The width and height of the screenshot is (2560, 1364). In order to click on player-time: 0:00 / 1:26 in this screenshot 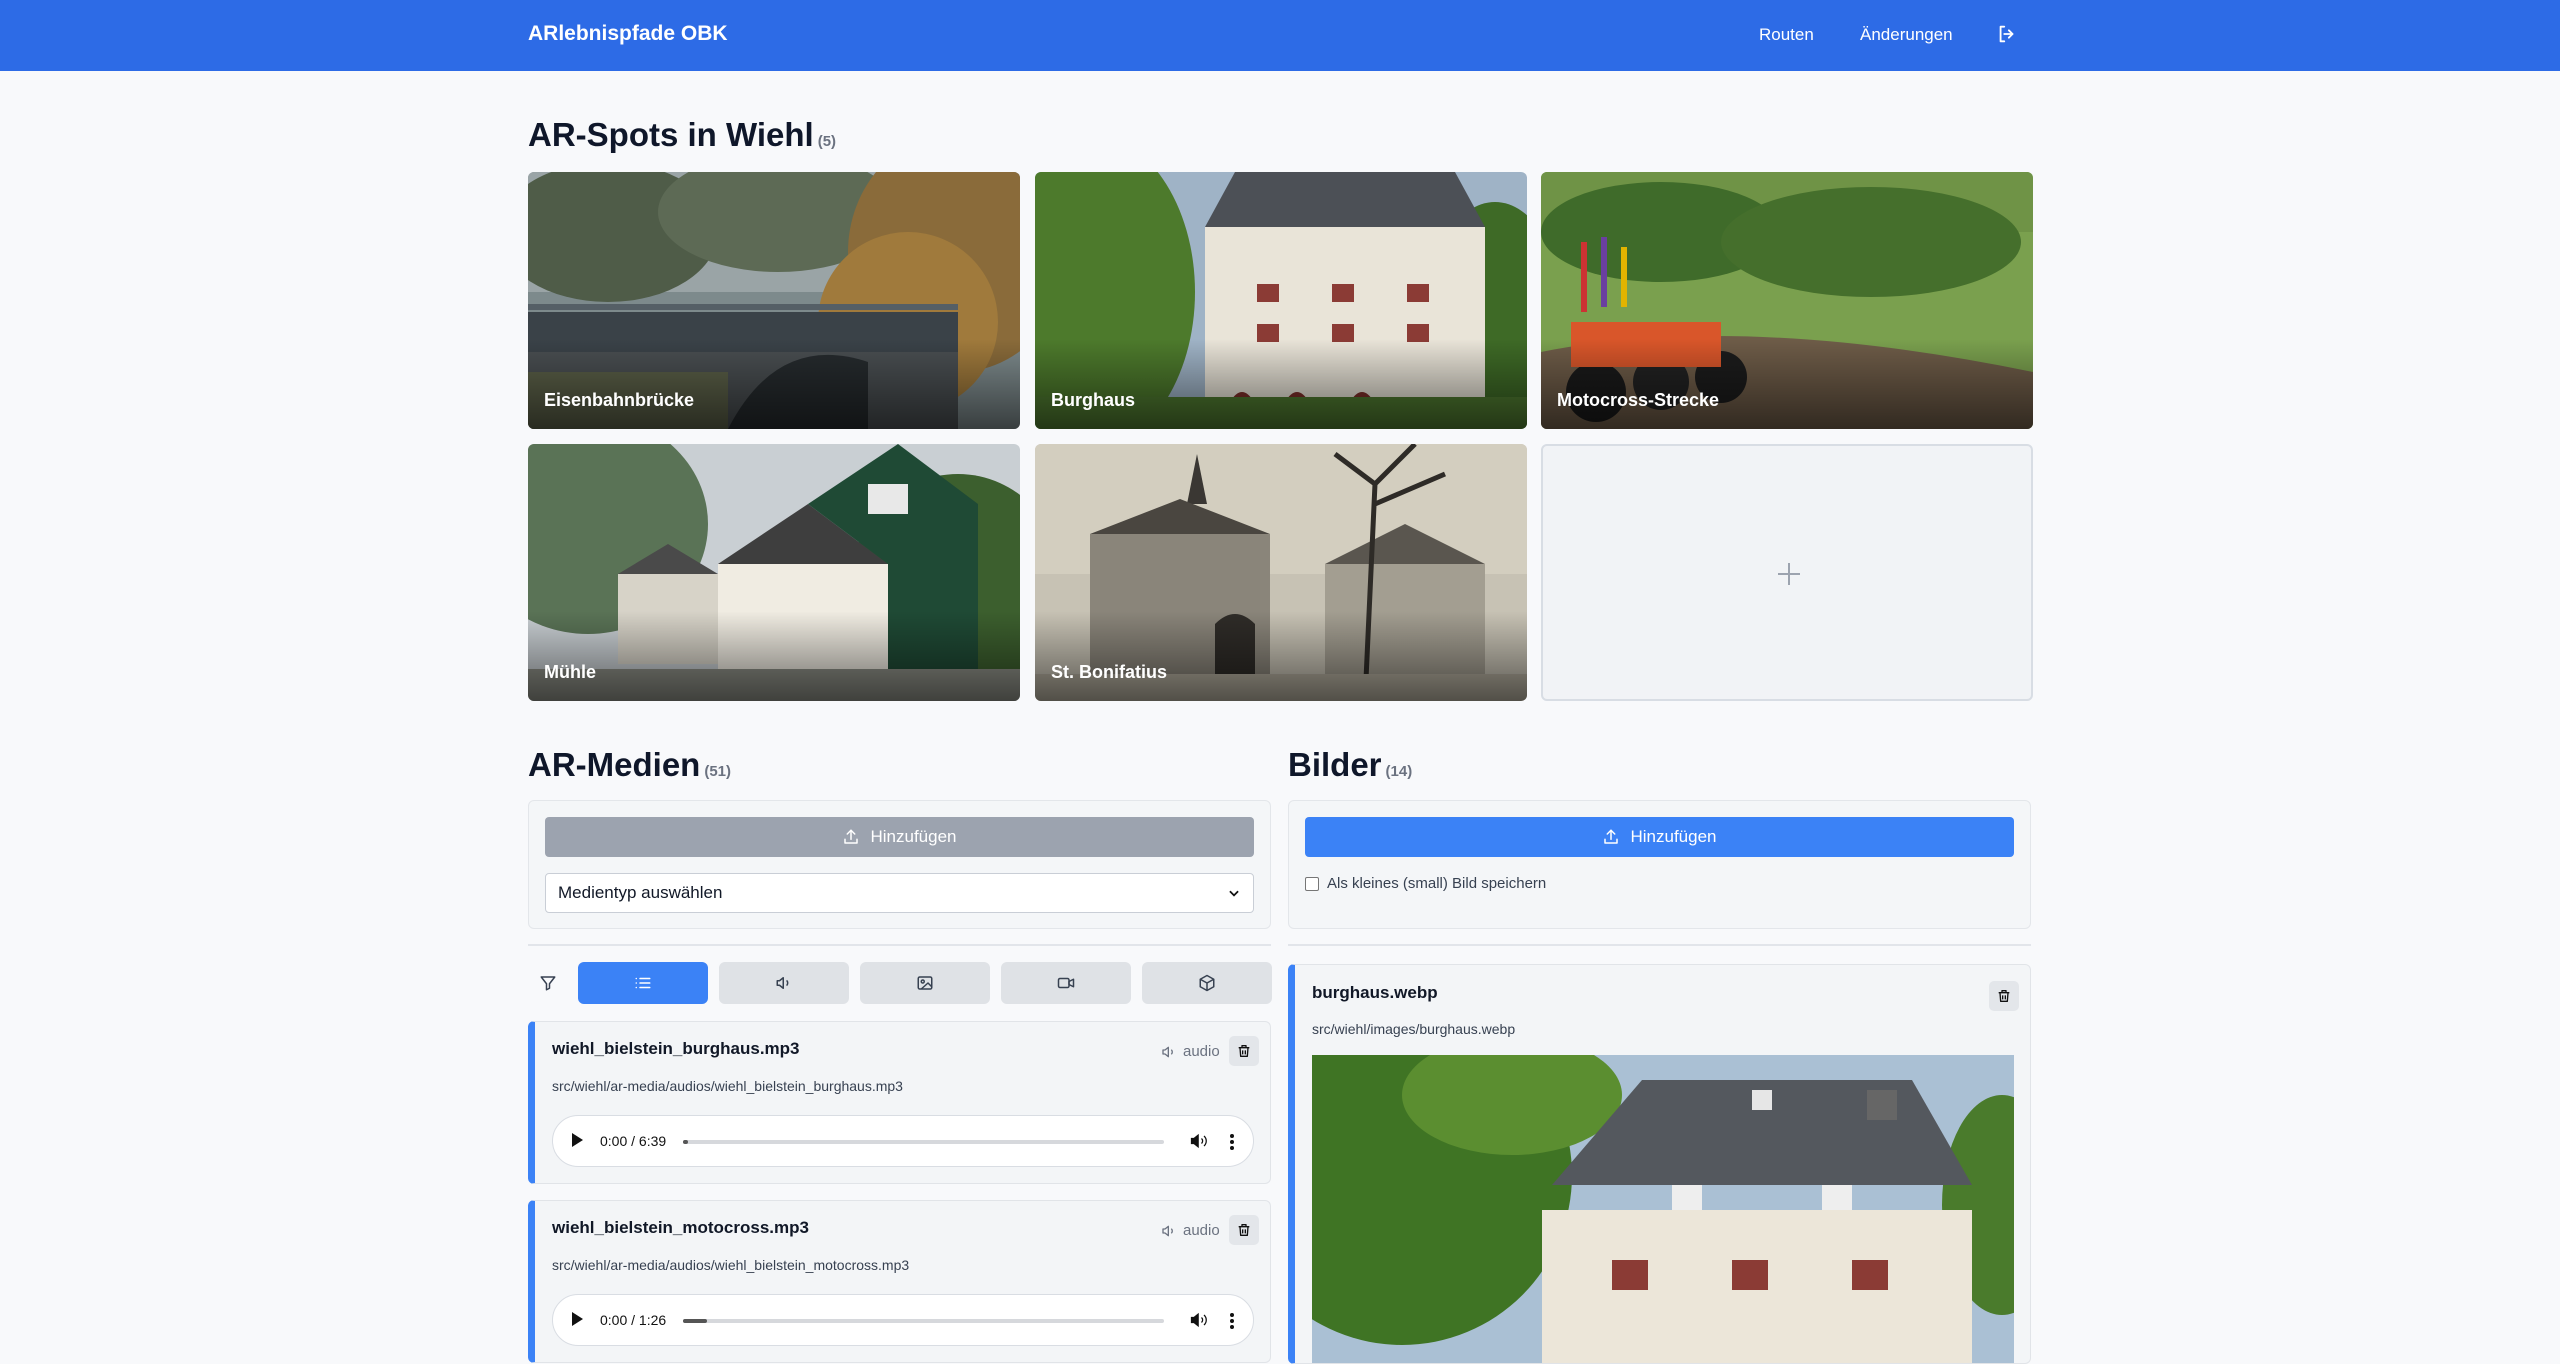, I will do `click(633, 1320)`.